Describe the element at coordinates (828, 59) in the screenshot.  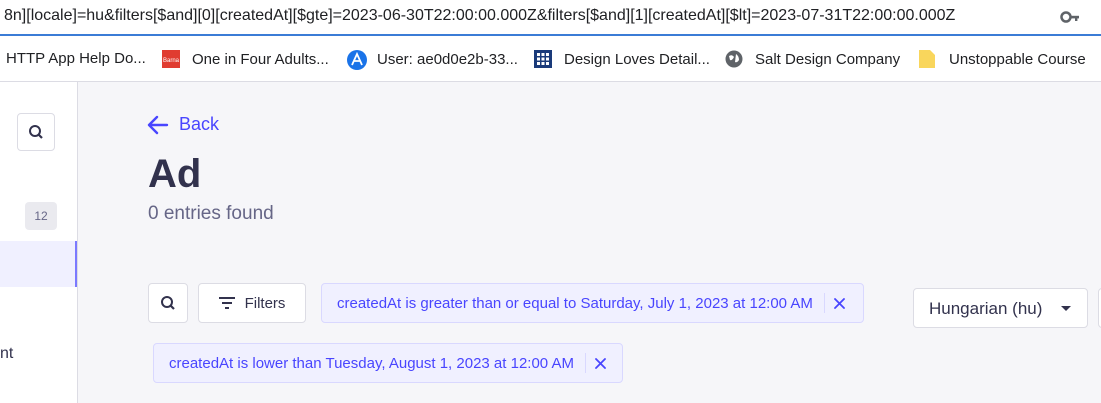
I see `bookmark-label: Salt Design Company` at that location.